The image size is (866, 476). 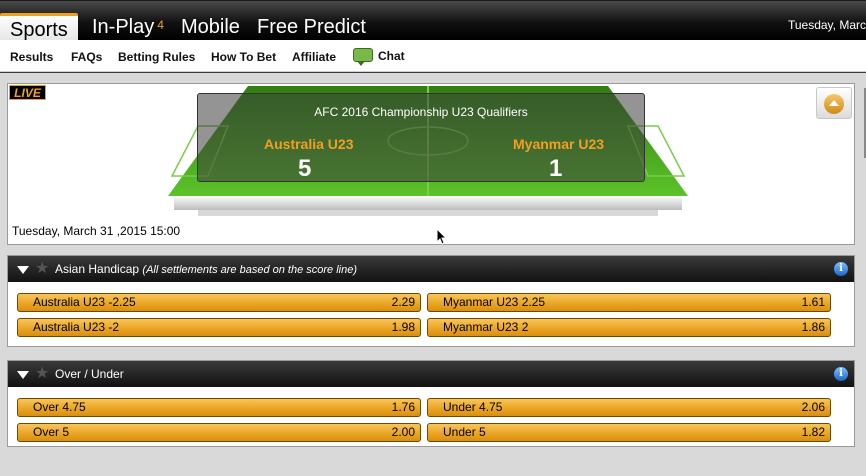 I want to click on link-how-to-bet: How To Bet, so click(x=243, y=57).